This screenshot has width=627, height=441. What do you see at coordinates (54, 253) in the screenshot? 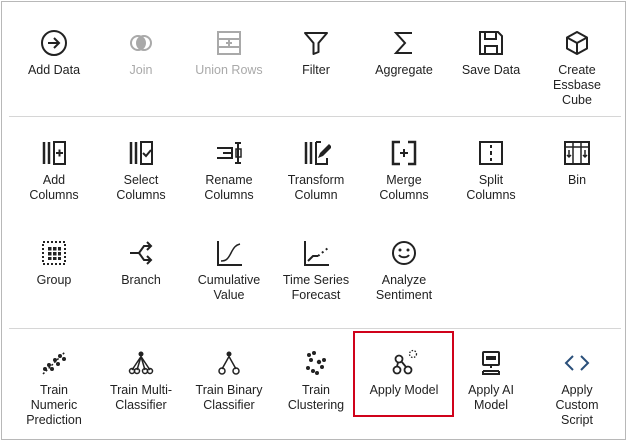
I see `group-icon` at bounding box center [54, 253].